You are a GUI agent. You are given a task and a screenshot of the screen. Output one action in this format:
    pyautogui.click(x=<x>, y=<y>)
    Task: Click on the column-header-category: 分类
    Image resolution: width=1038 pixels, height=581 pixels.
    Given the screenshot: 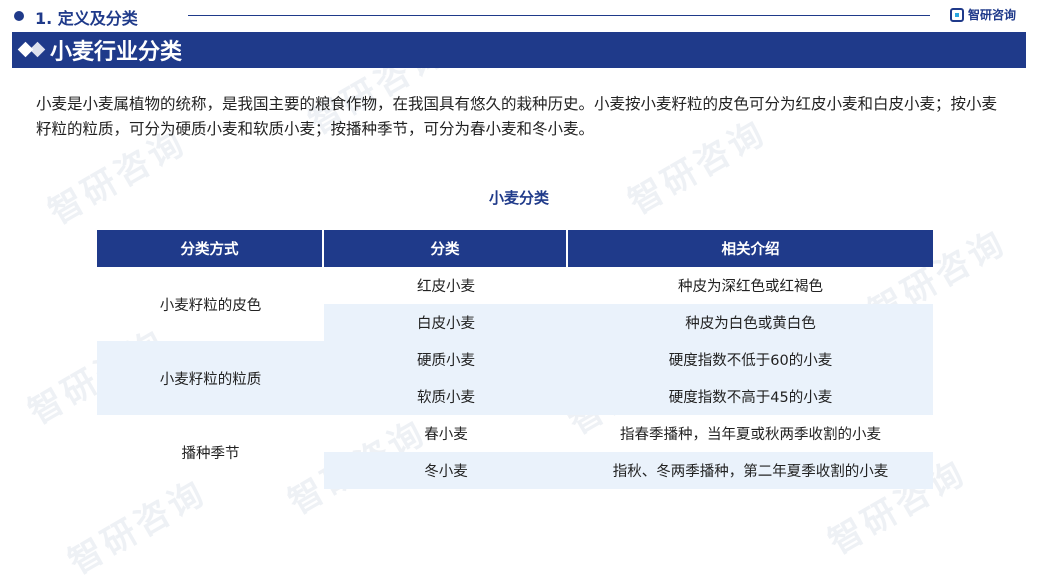 What is the action you would take?
    pyautogui.click(x=446, y=248)
    